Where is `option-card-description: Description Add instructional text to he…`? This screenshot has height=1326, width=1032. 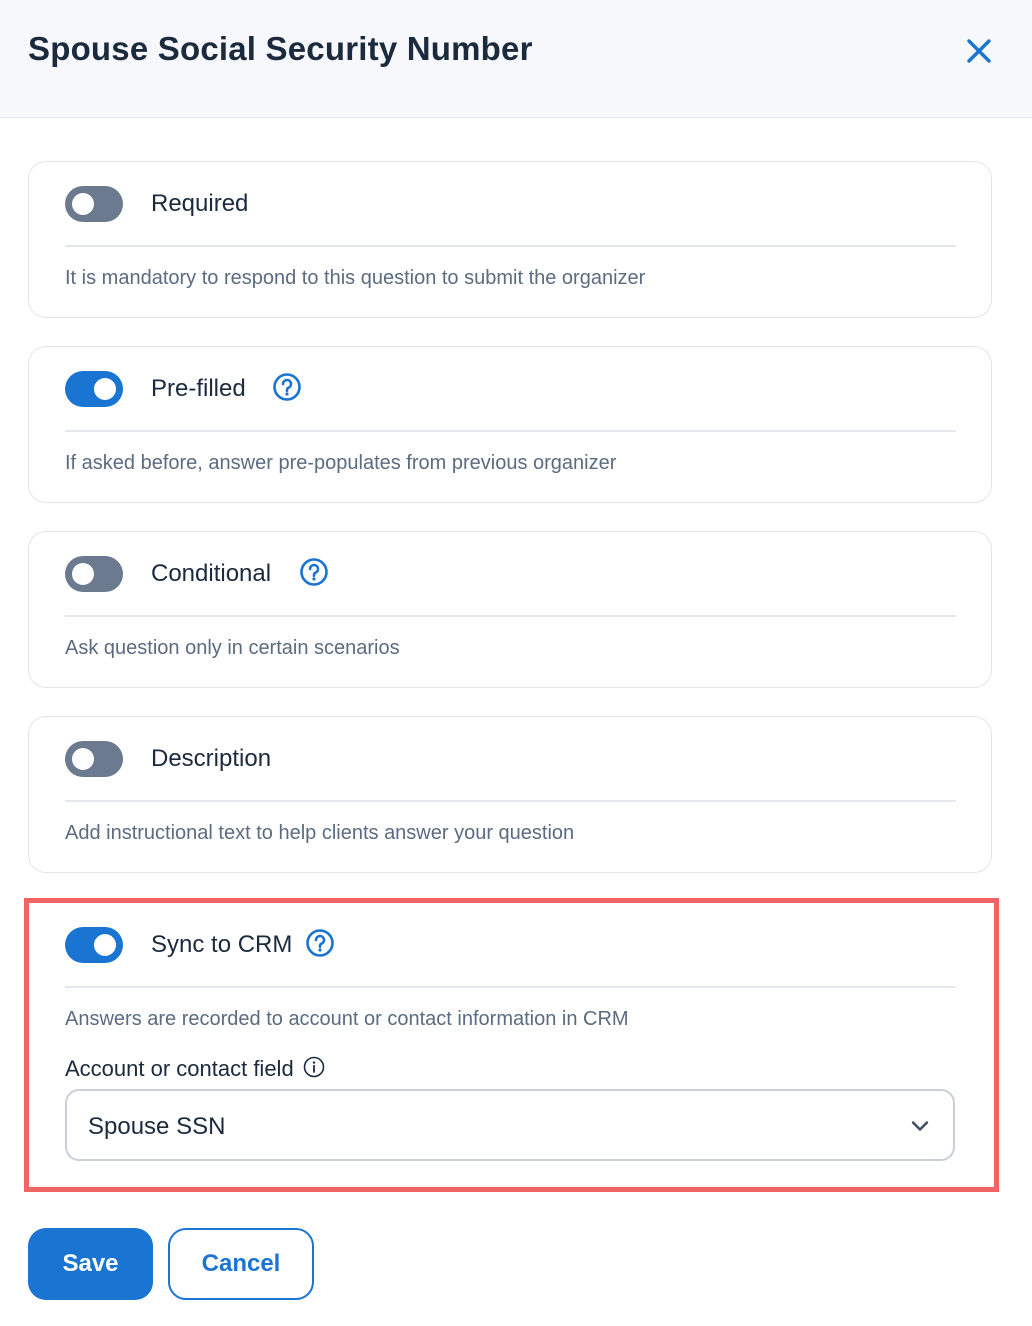 option-card-description: Description Add instructional text to he… is located at coordinates (510, 794).